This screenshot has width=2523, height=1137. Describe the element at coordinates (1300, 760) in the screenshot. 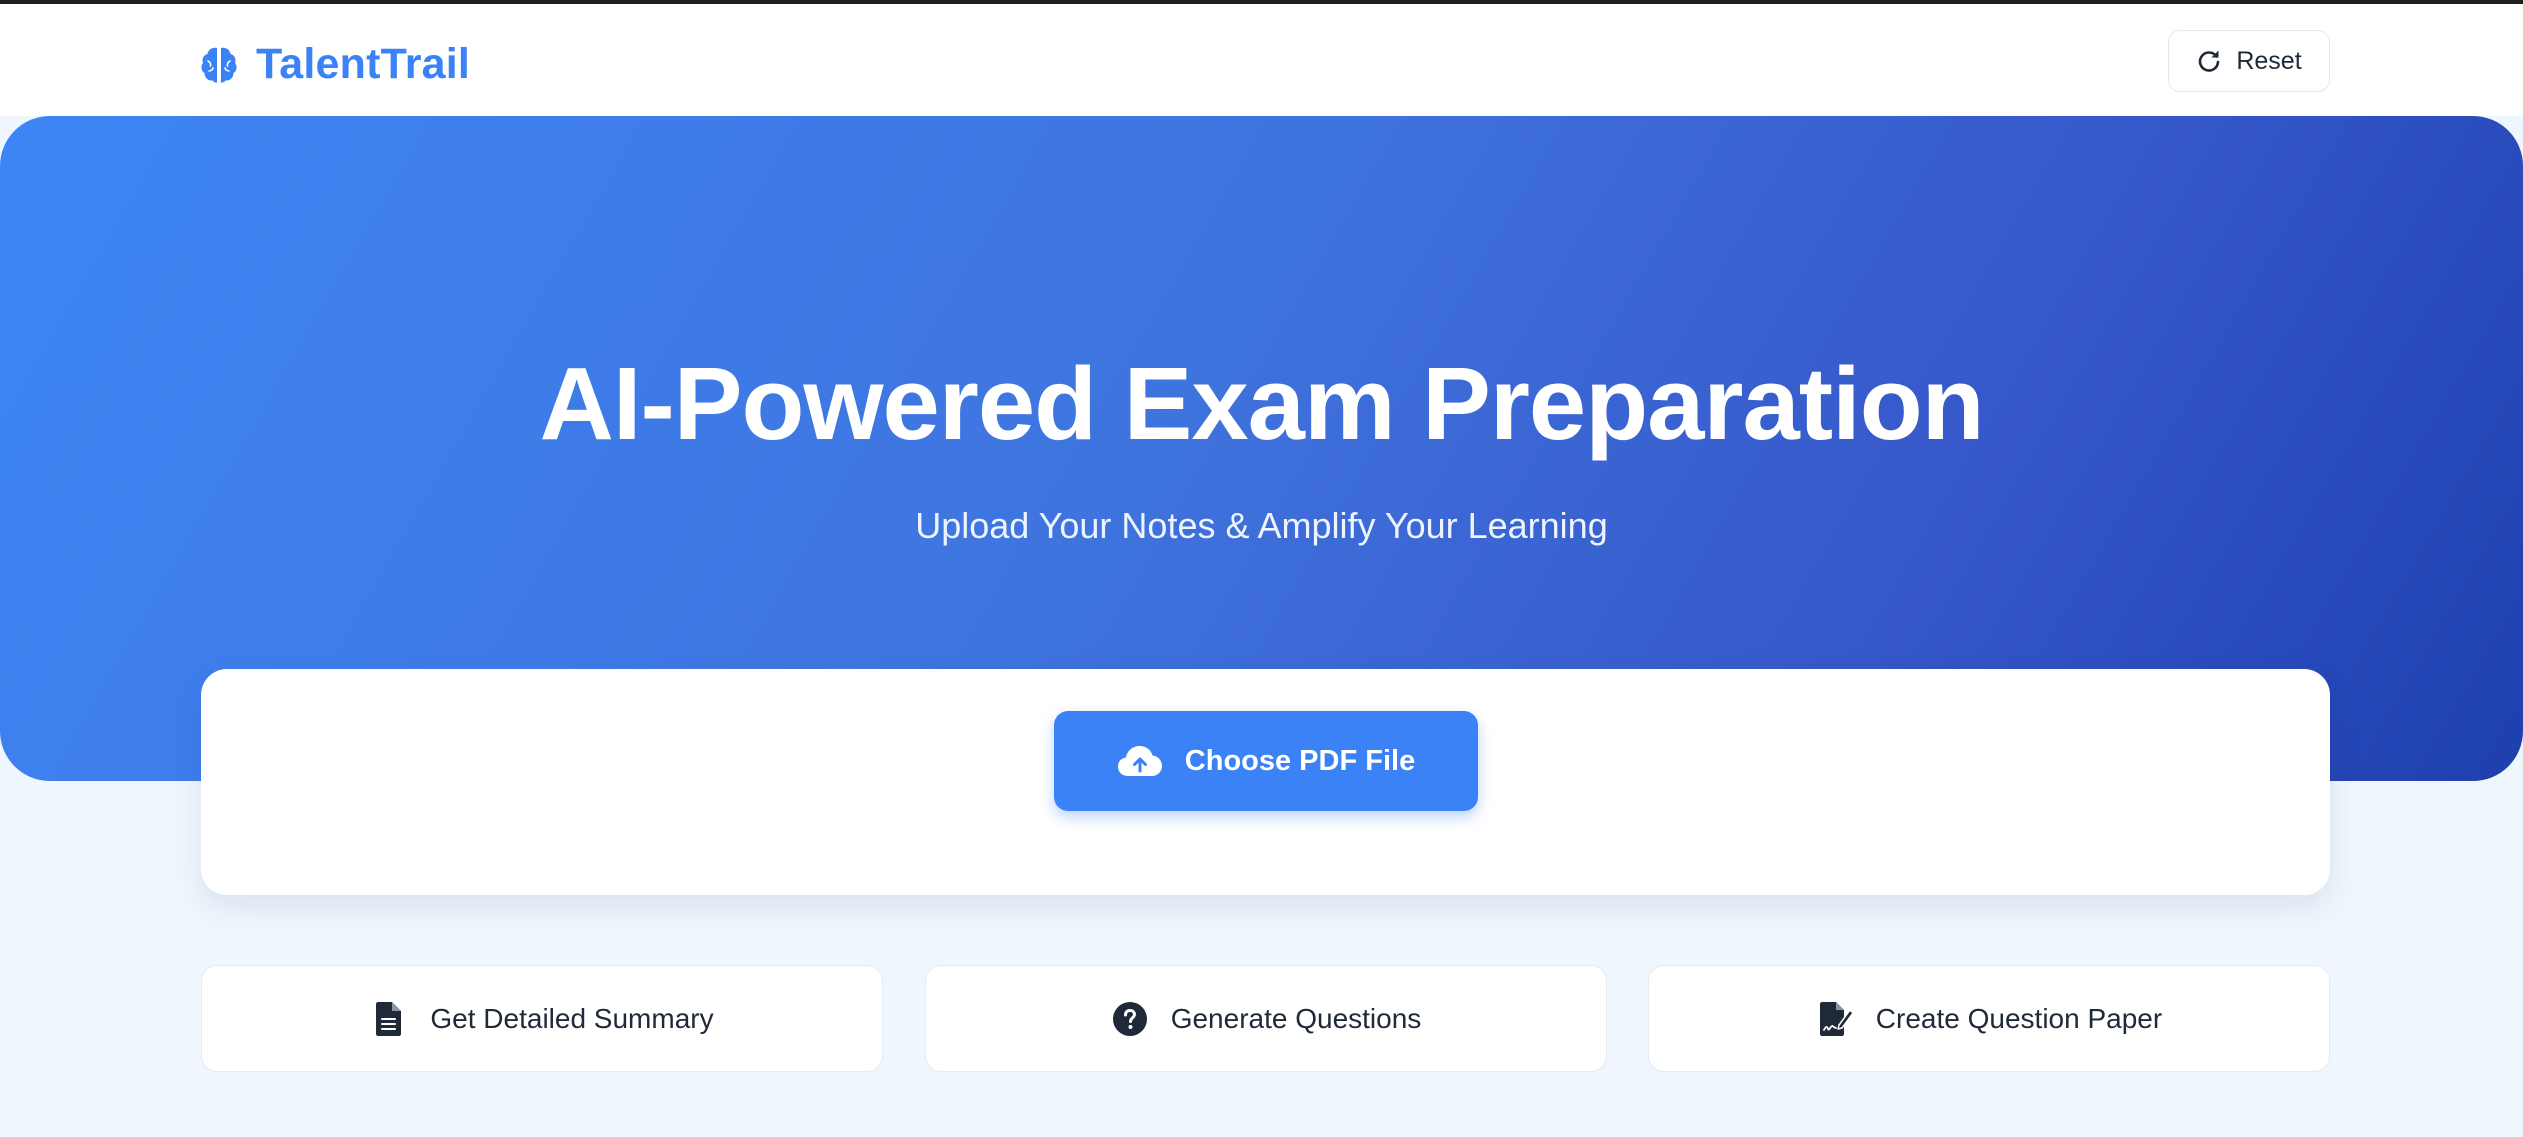

I see `choose-pdf-label: Choose PDF File` at that location.